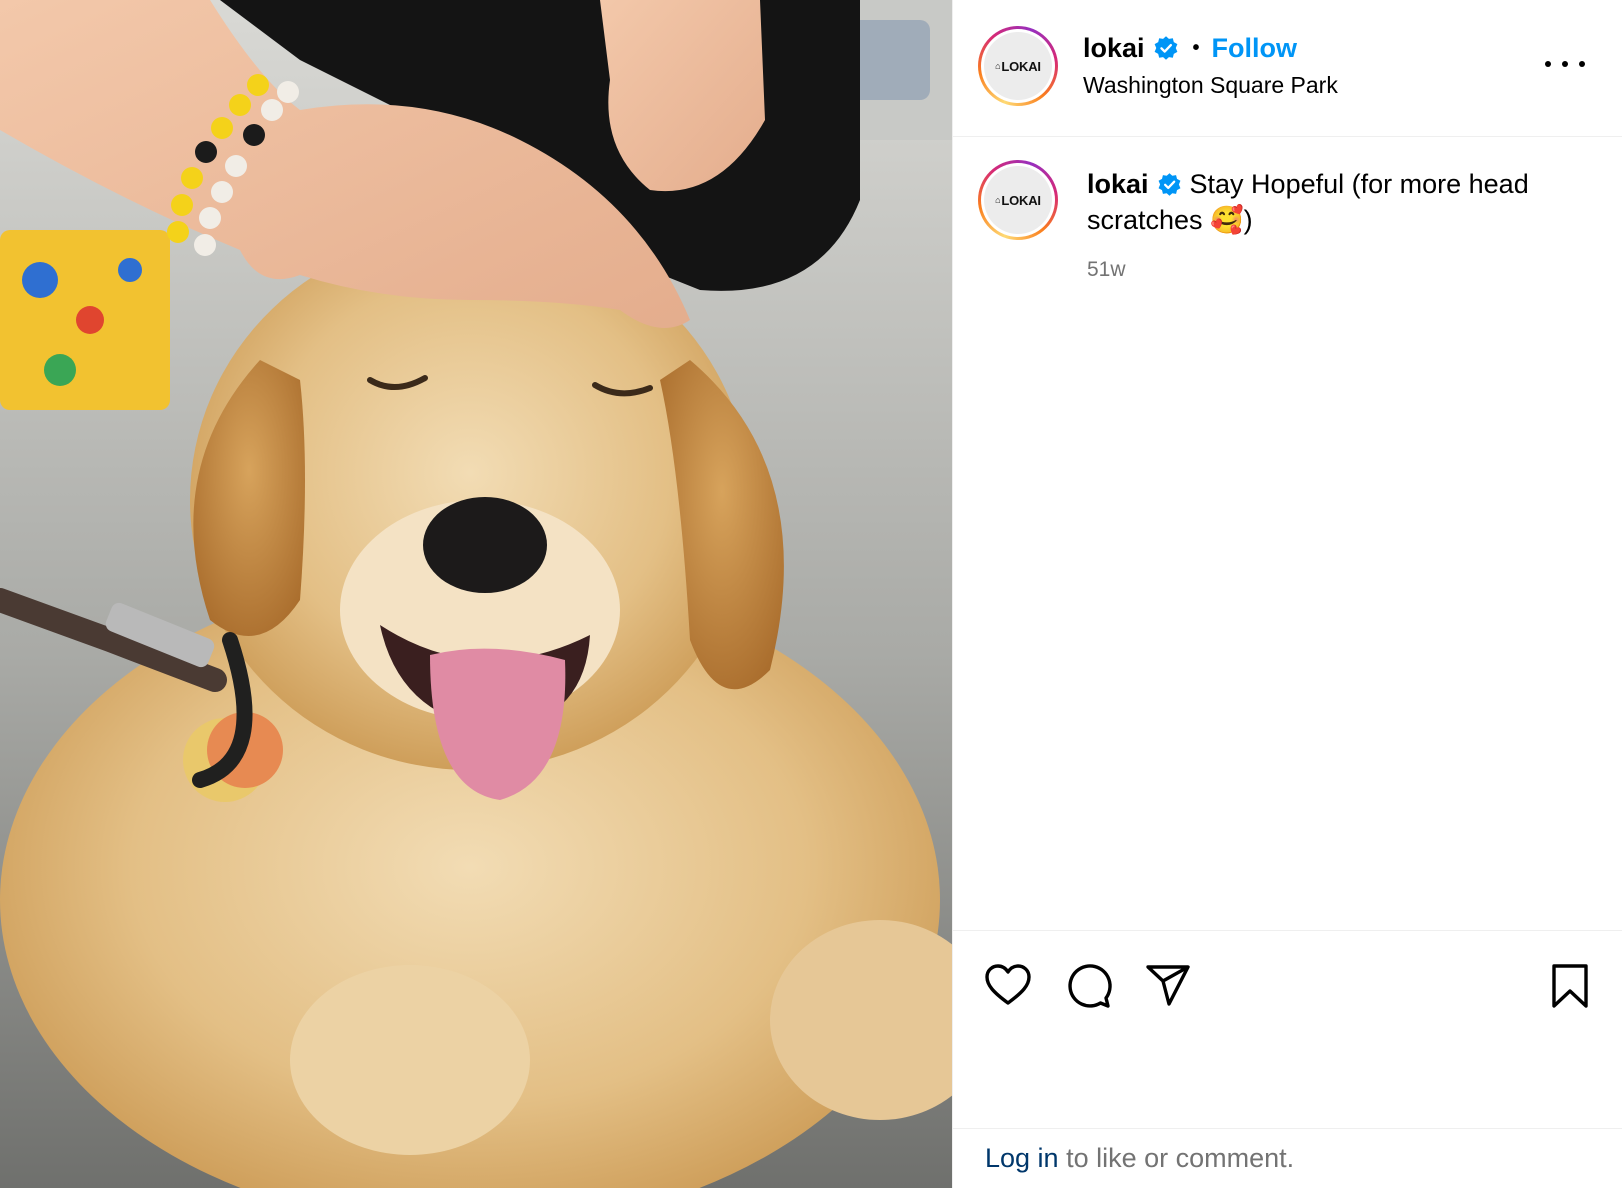  I want to click on save-button, so click(1570, 986).